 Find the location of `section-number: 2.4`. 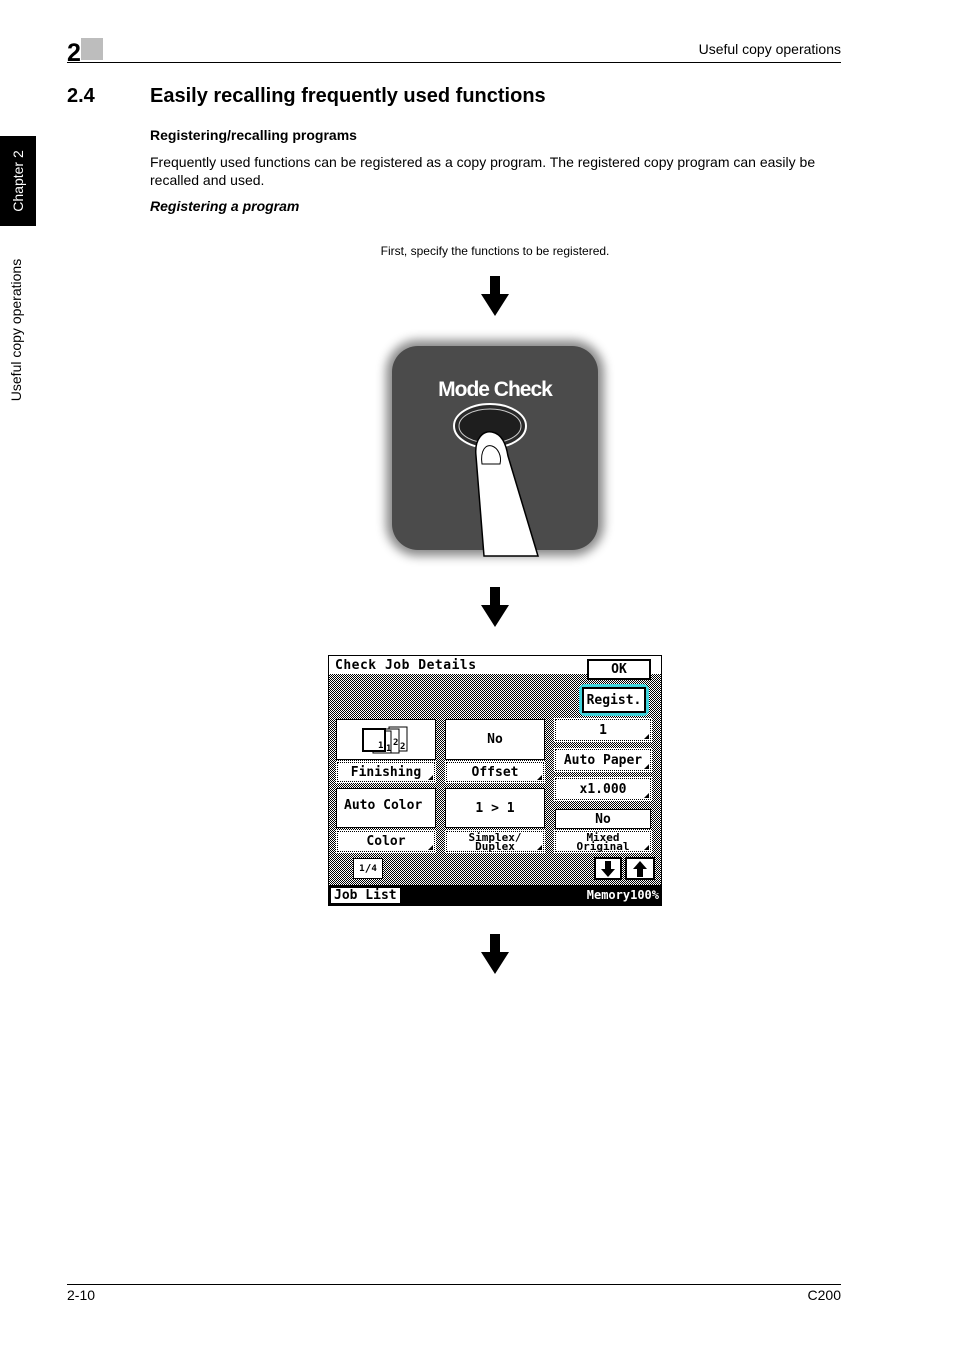

section-number: 2.4 is located at coordinates (81, 96).